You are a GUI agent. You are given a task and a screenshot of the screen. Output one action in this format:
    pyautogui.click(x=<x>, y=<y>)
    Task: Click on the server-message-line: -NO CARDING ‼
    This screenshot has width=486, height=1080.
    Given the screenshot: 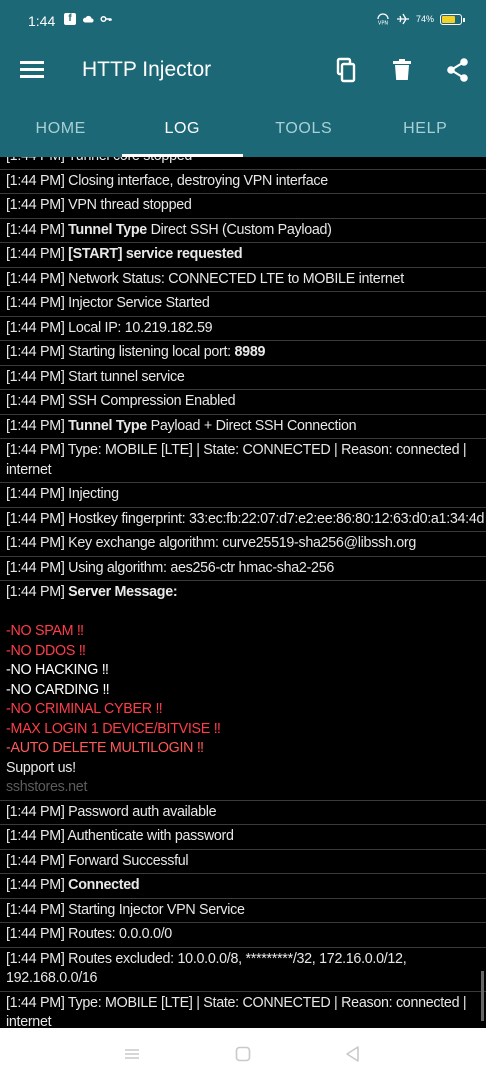 What is the action you would take?
    pyautogui.click(x=58, y=689)
    